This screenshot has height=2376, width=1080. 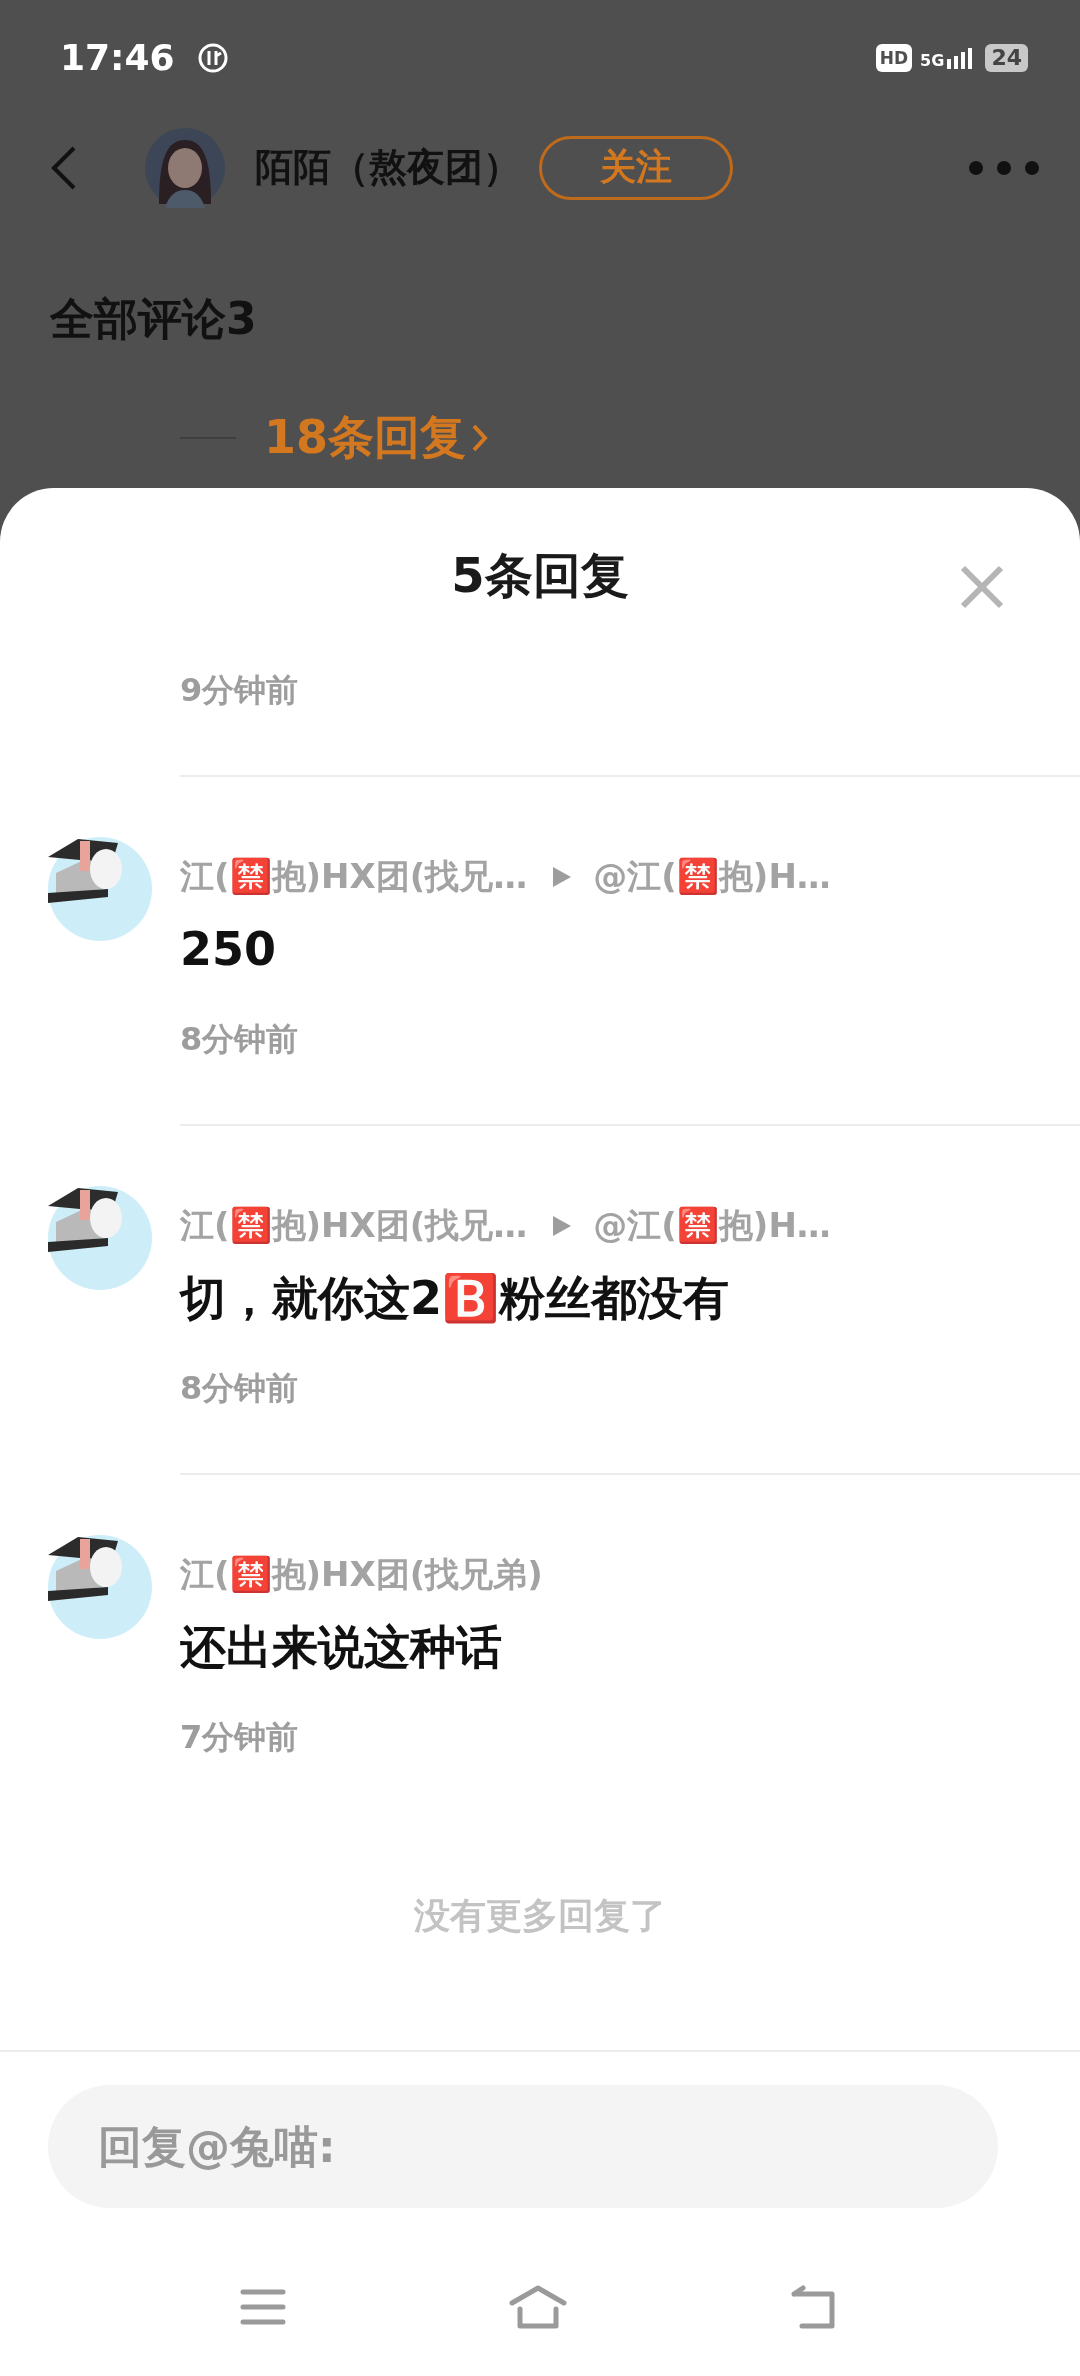 What do you see at coordinates (540, 575) in the screenshot?
I see `sheet-title: 5条回复` at bounding box center [540, 575].